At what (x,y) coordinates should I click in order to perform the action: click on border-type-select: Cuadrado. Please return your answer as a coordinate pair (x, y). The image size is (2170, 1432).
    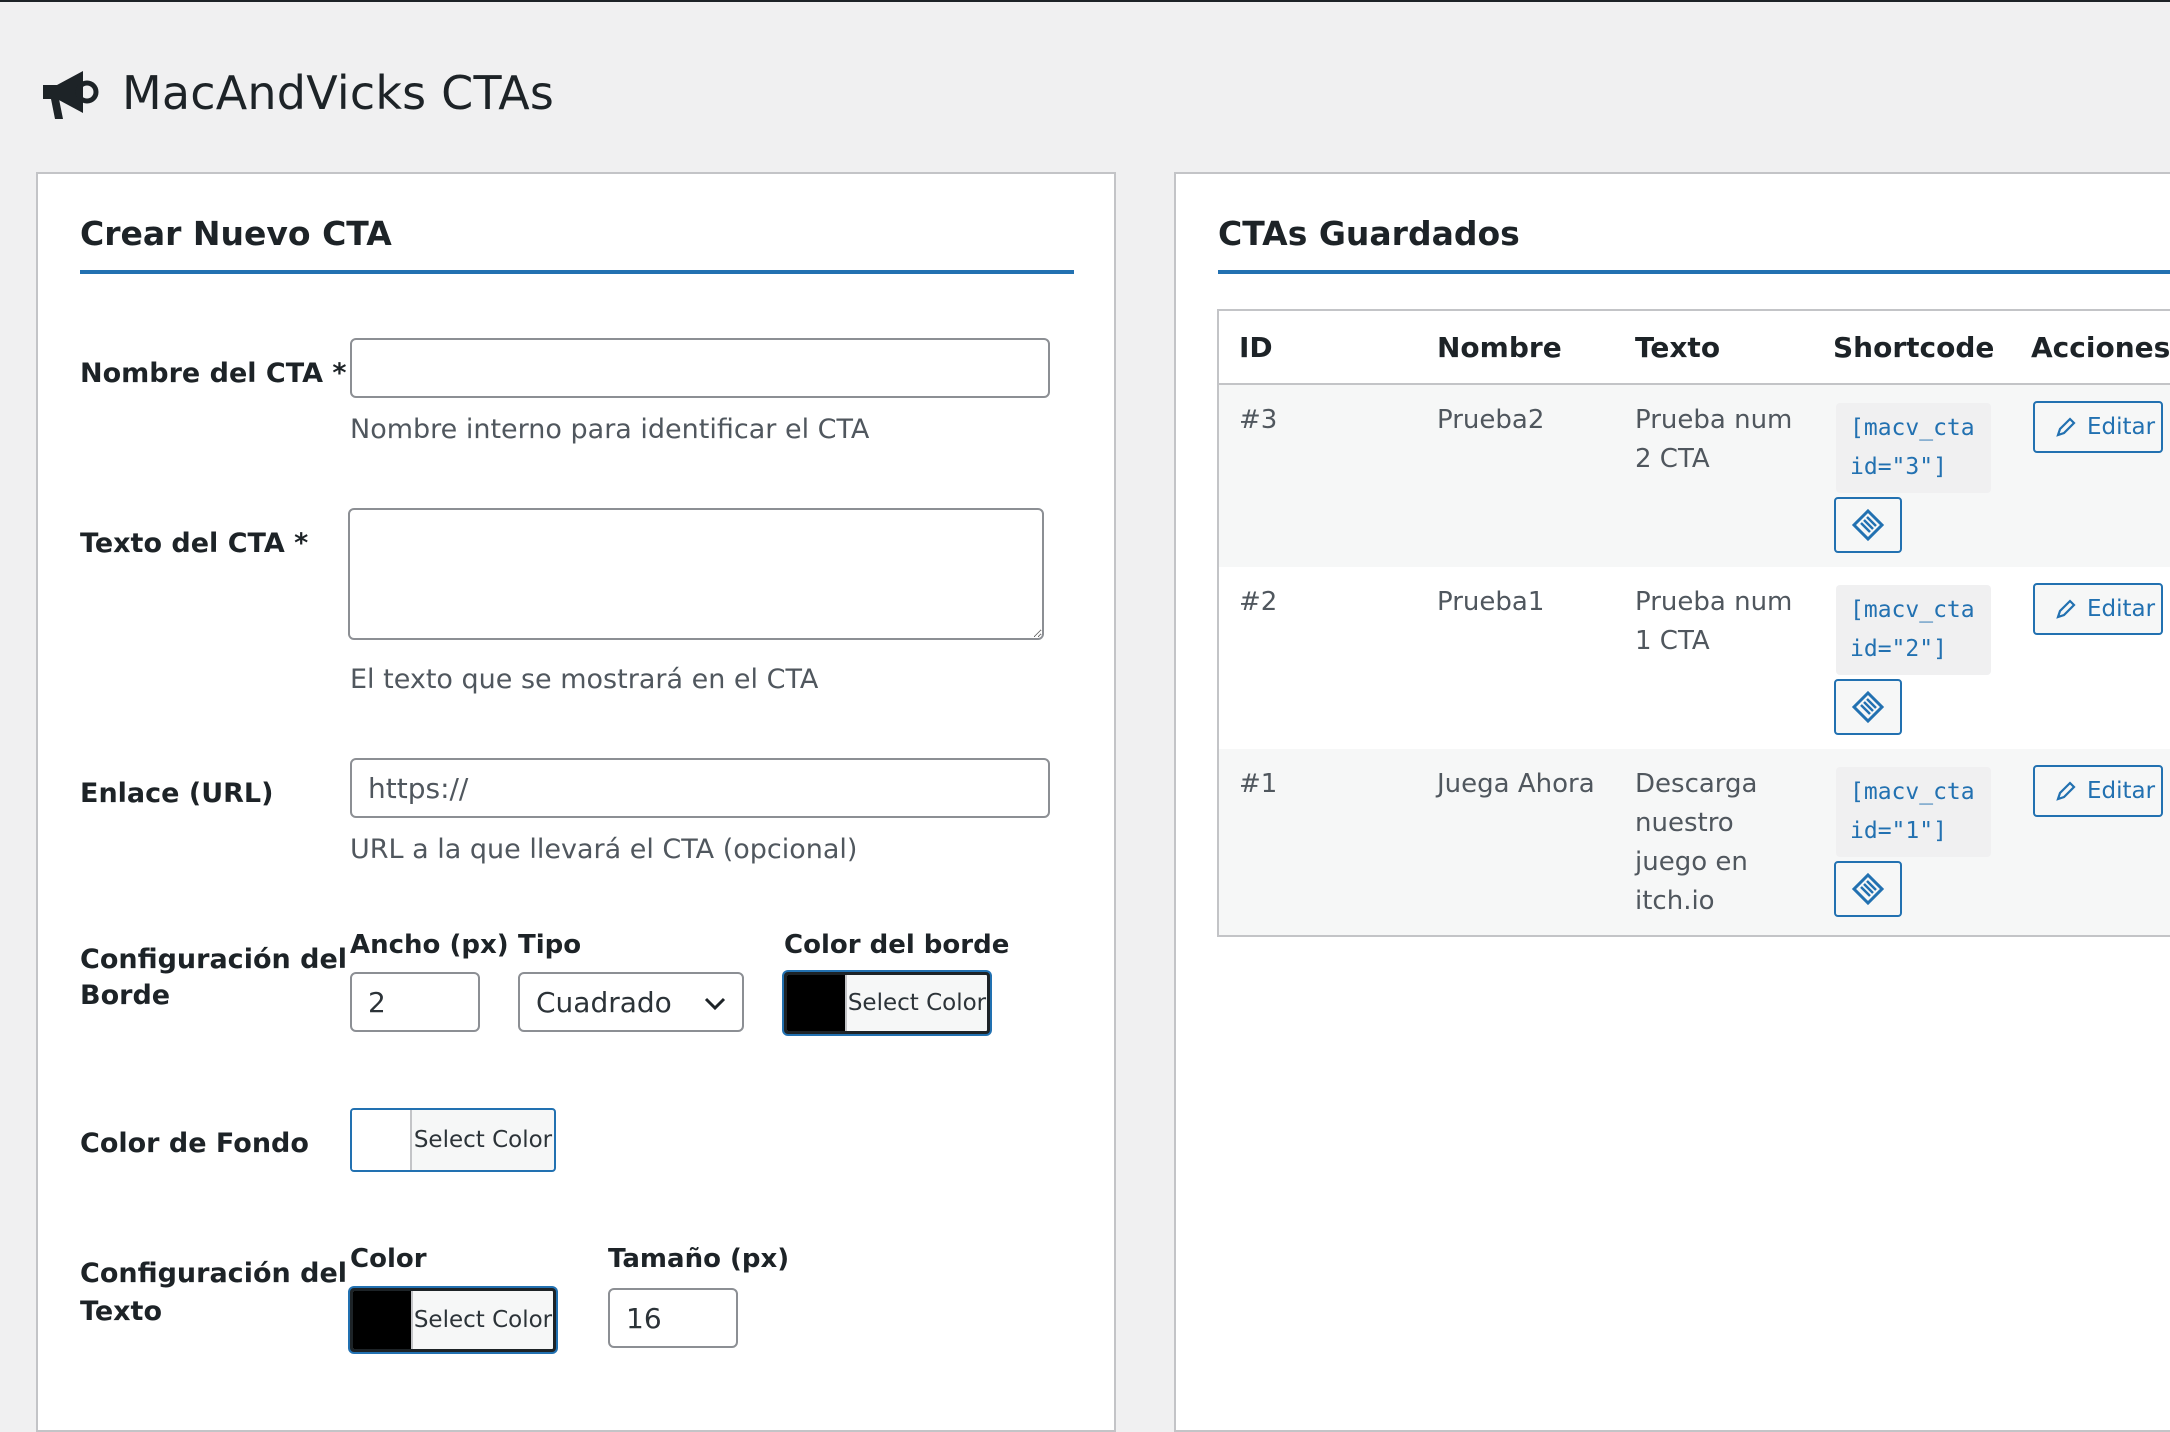
    Looking at the image, I should click on (631, 1002).